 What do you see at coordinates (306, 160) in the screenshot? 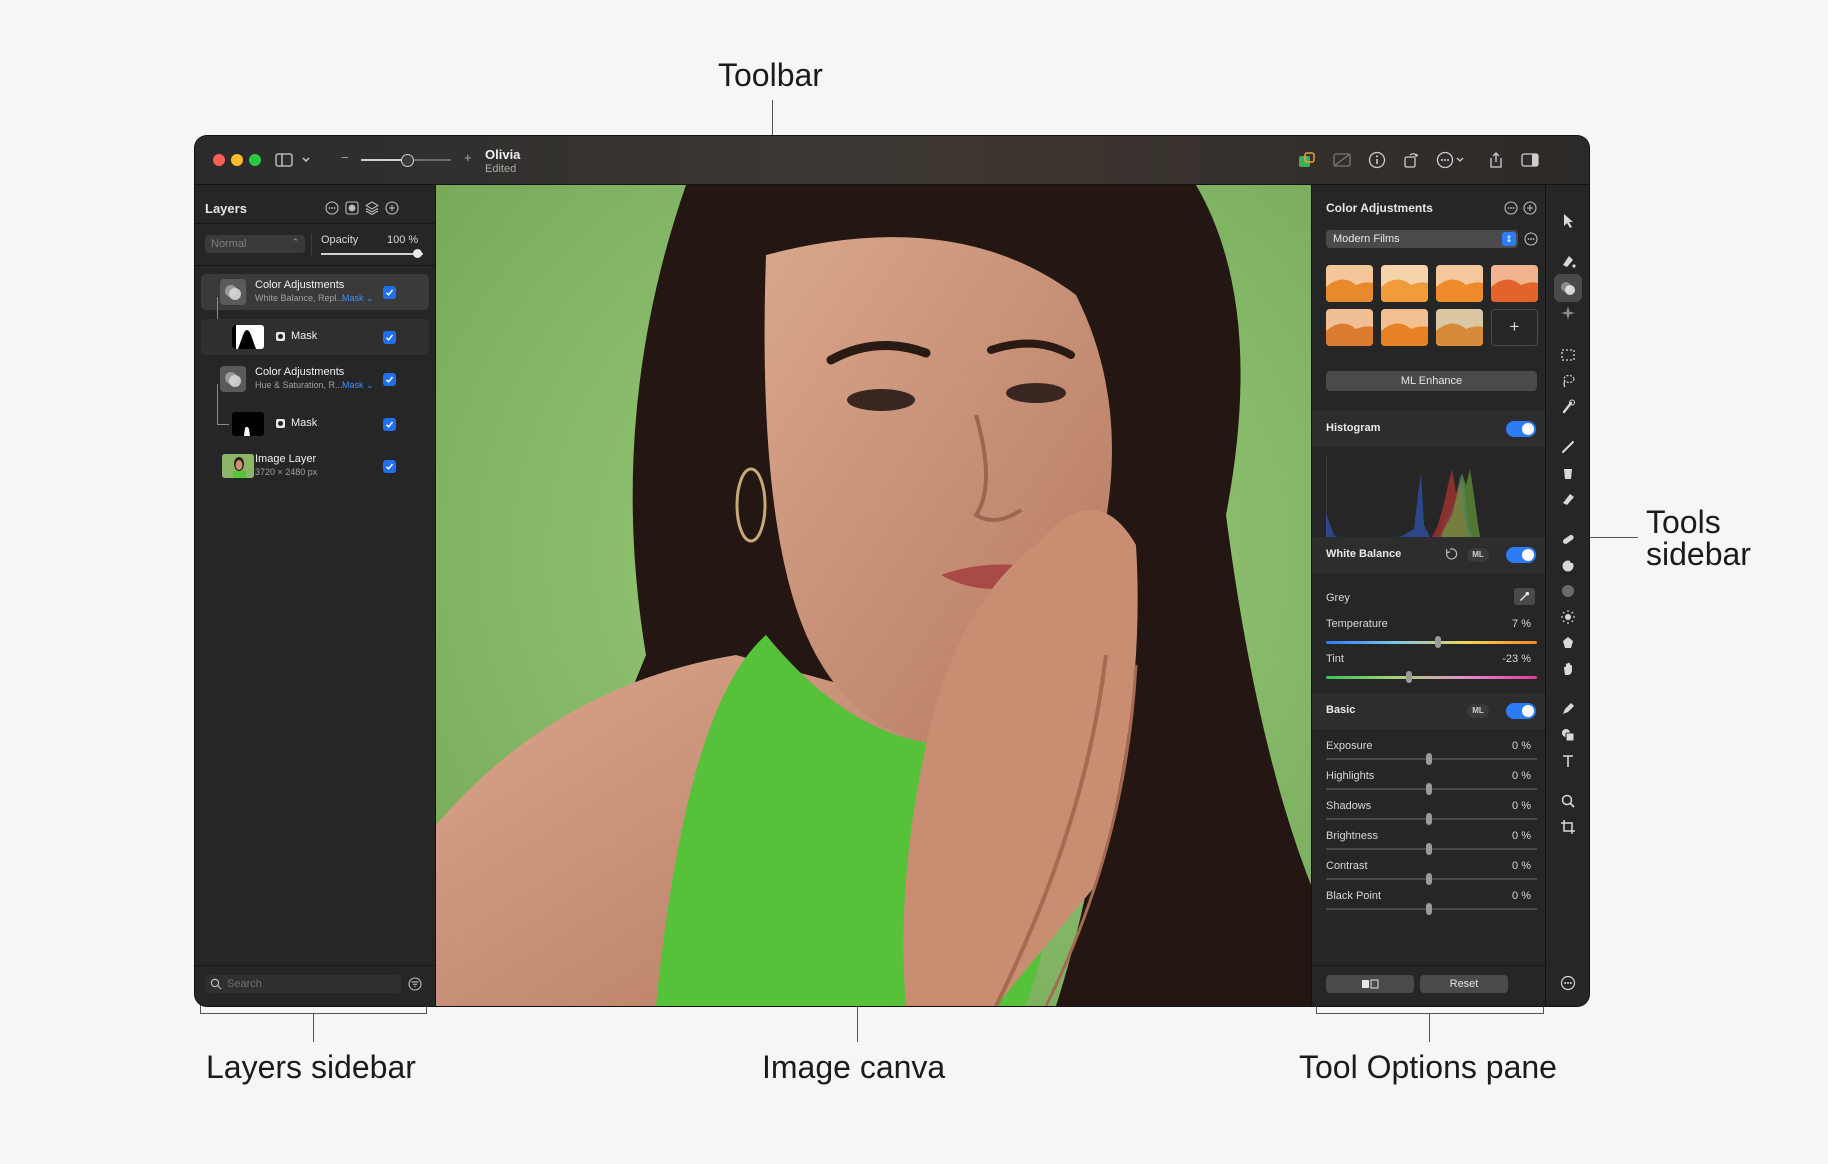
I see `chevron-down-icon` at bounding box center [306, 160].